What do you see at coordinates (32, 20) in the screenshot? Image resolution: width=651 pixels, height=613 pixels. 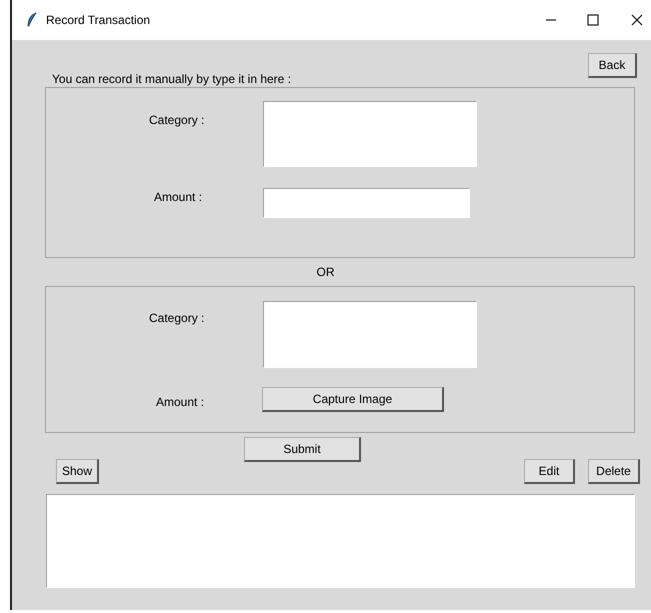 I see `feather-icon` at bounding box center [32, 20].